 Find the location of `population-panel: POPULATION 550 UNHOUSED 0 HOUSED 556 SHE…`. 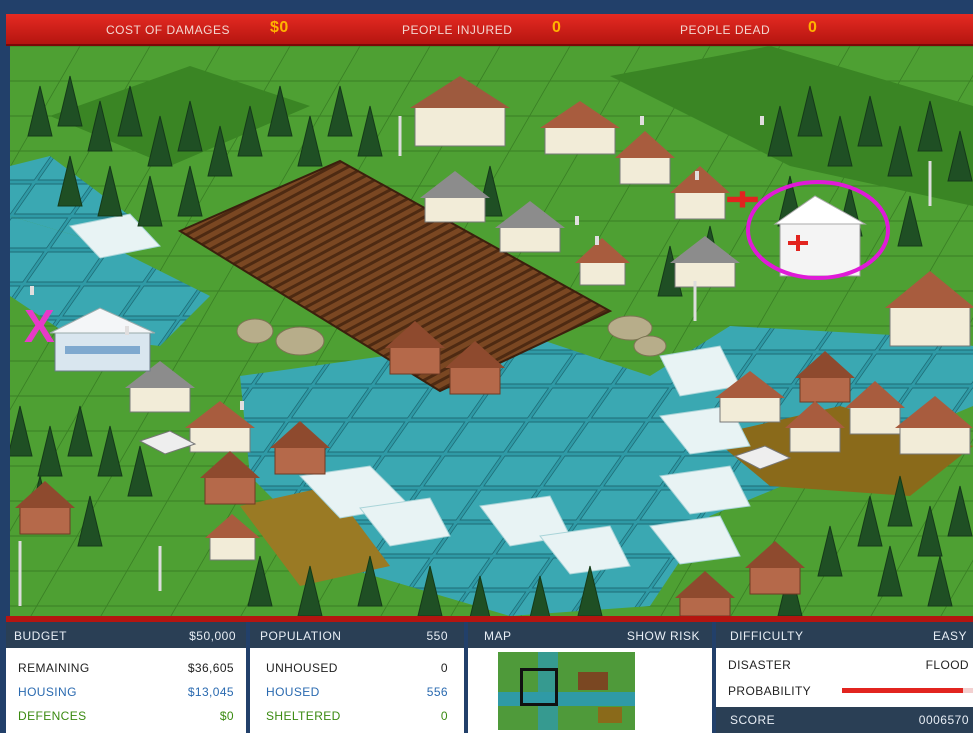

population-panel: POPULATION 550 UNHOUSED 0 HOUSED 556 SHE… is located at coordinates (357, 677).